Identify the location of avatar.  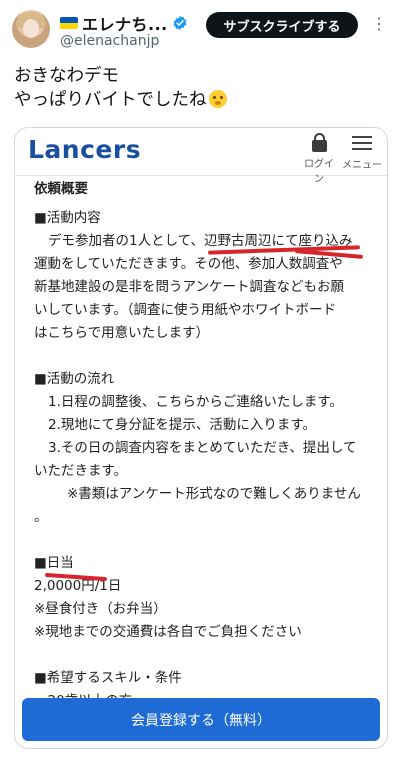
(31, 29).